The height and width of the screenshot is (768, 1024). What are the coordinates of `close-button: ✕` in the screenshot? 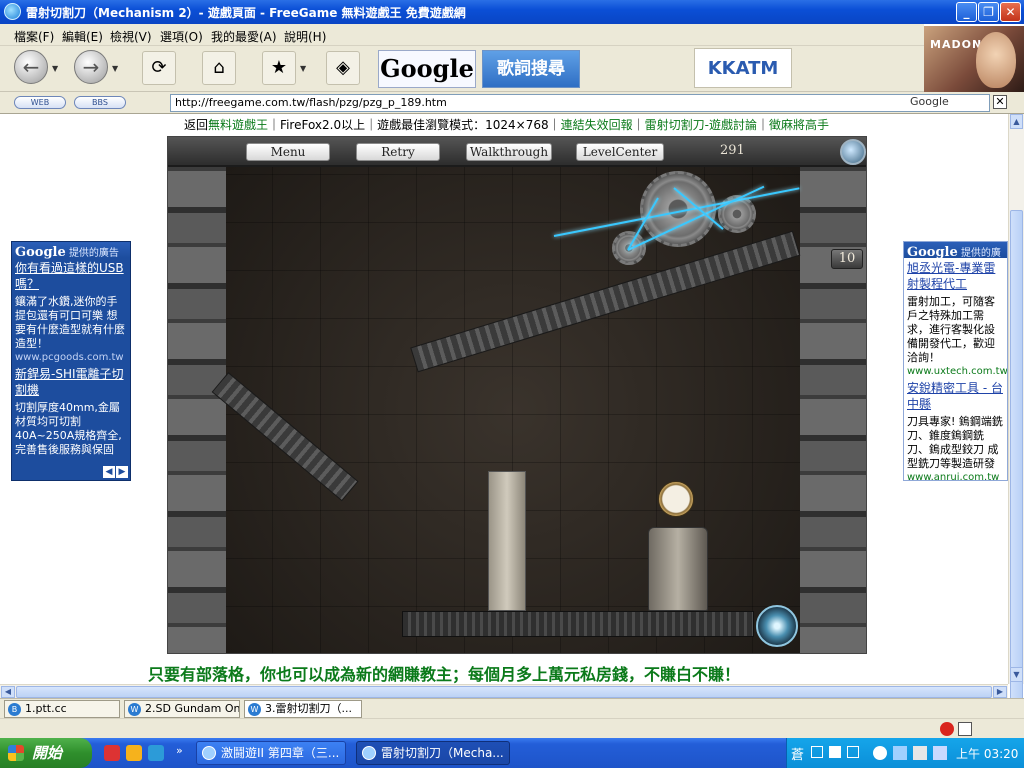 It's located at (1010, 12).